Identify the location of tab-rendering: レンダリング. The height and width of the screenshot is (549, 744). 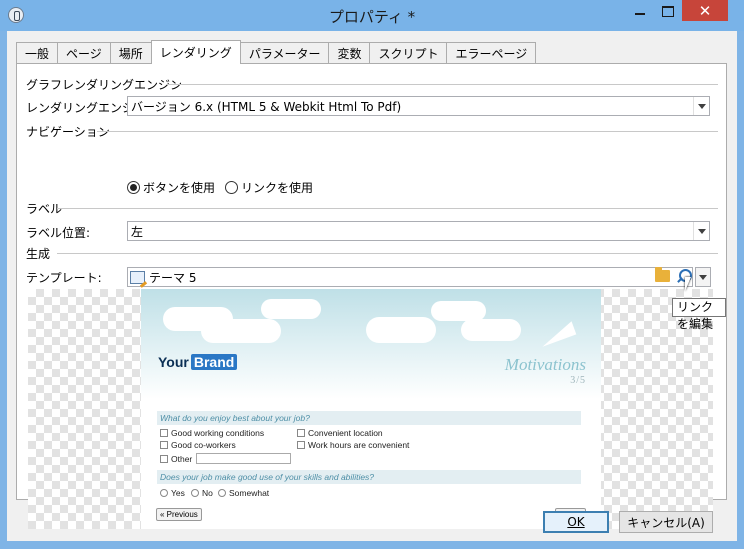
(195, 52).